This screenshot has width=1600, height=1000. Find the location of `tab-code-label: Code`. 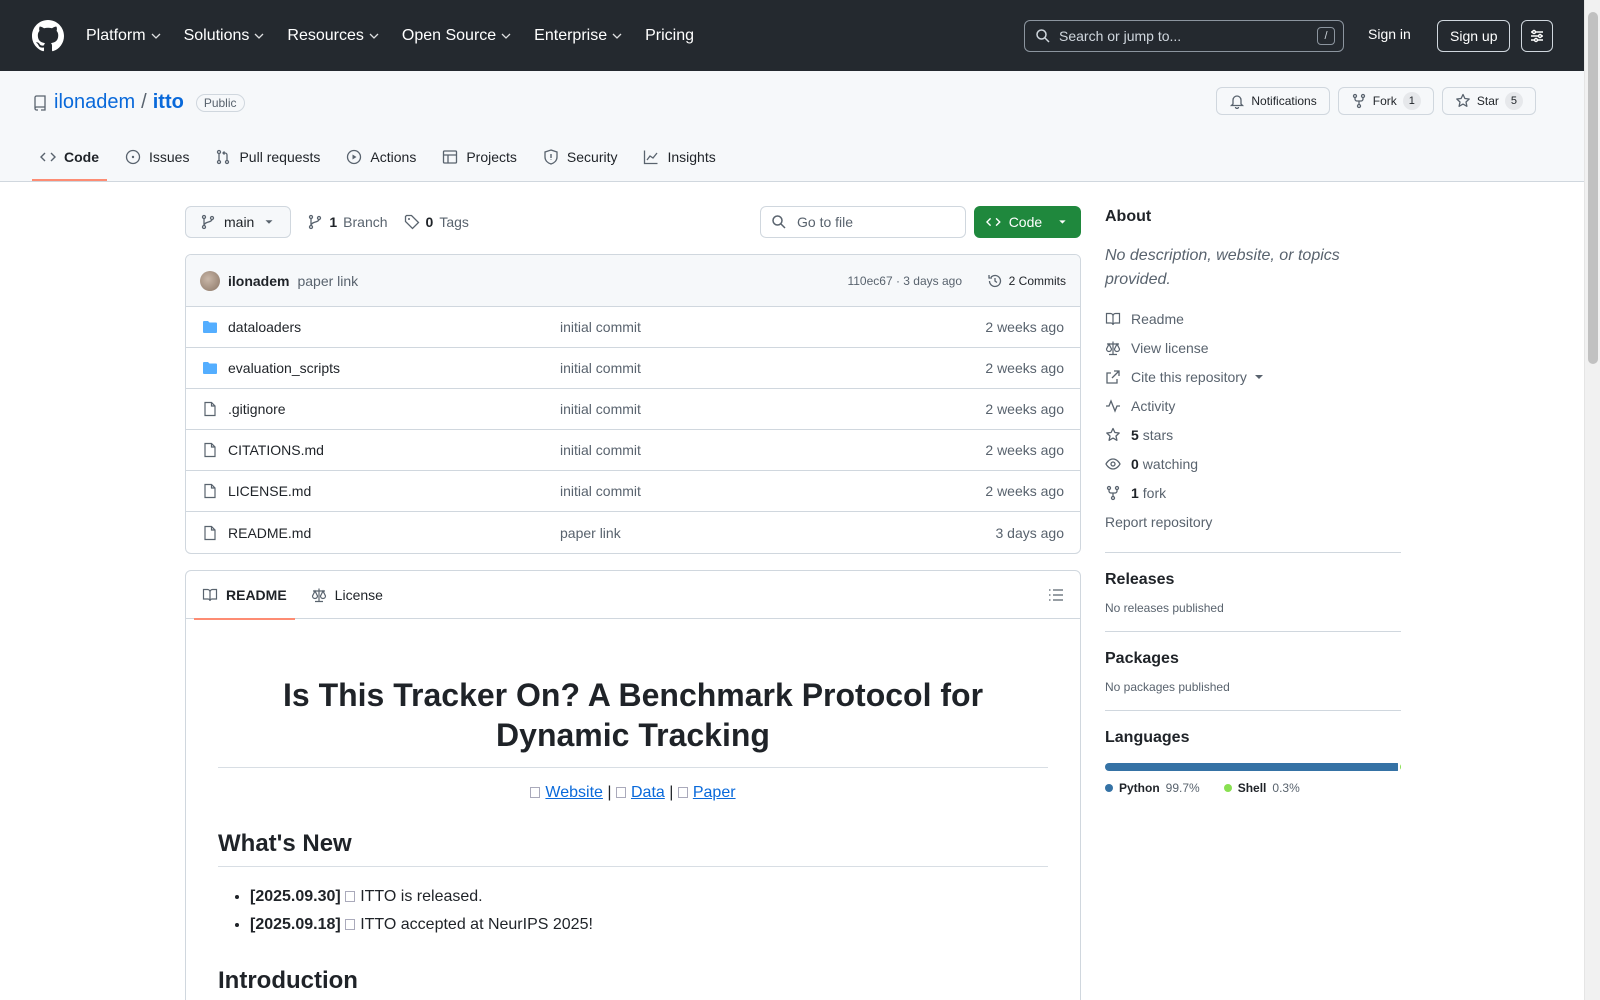

tab-code-label: Code is located at coordinates (81, 157).